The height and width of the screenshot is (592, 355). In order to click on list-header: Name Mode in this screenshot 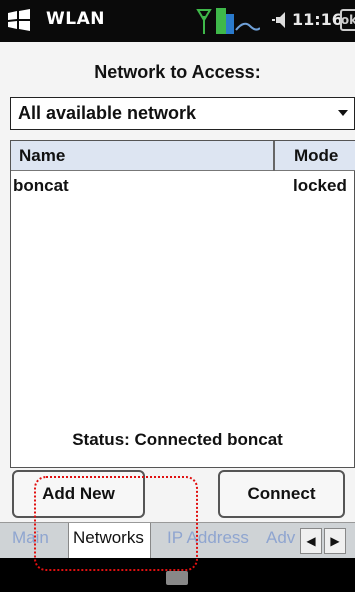, I will do `click(183, 156)`.